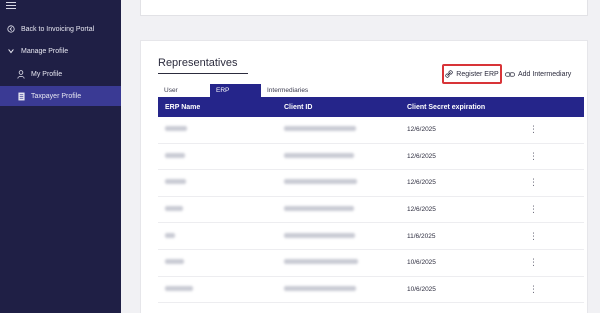  I want to click on register-erp-label: Register ERP, so click(477, 74).